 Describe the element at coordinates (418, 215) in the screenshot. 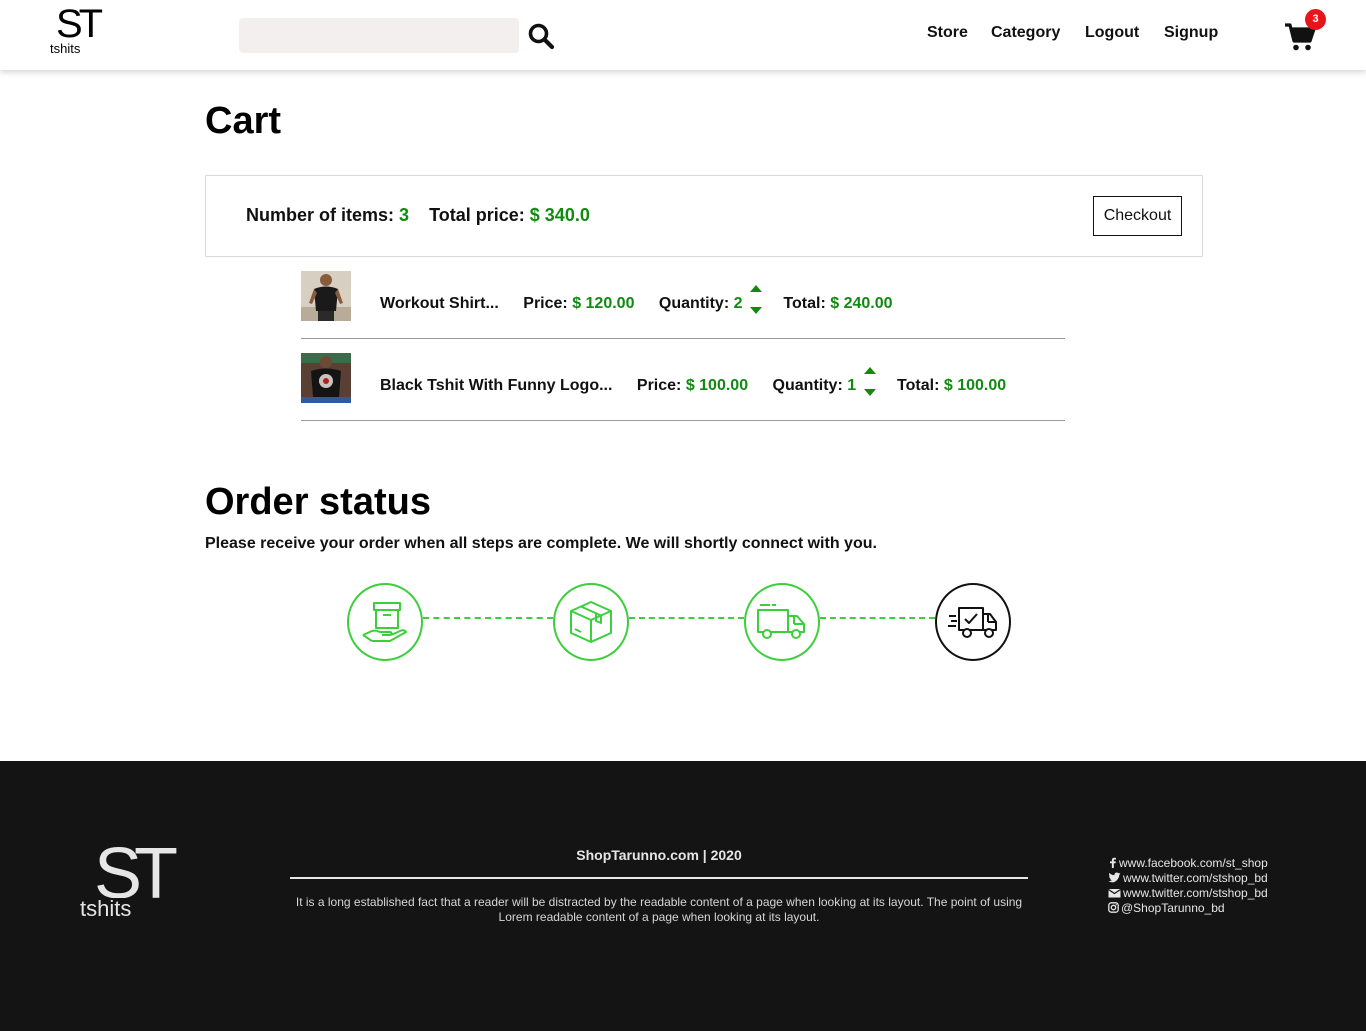

I see `summary-text: Number of items: 3 Total price: $ 340.0` at that location.